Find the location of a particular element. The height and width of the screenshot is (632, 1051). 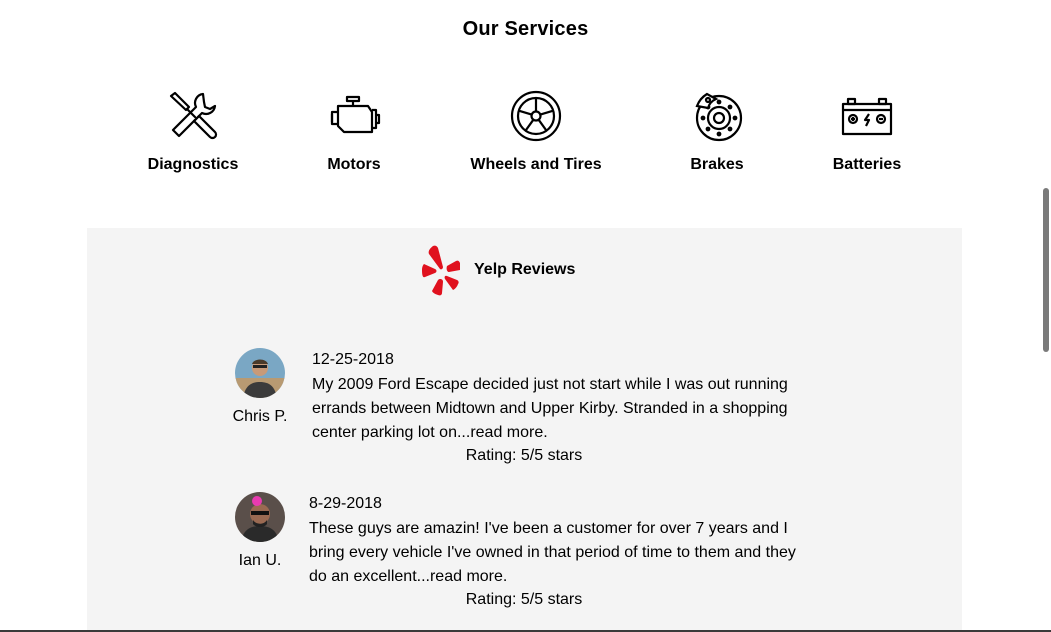

battery-icon is located at coordinates (867, 116).